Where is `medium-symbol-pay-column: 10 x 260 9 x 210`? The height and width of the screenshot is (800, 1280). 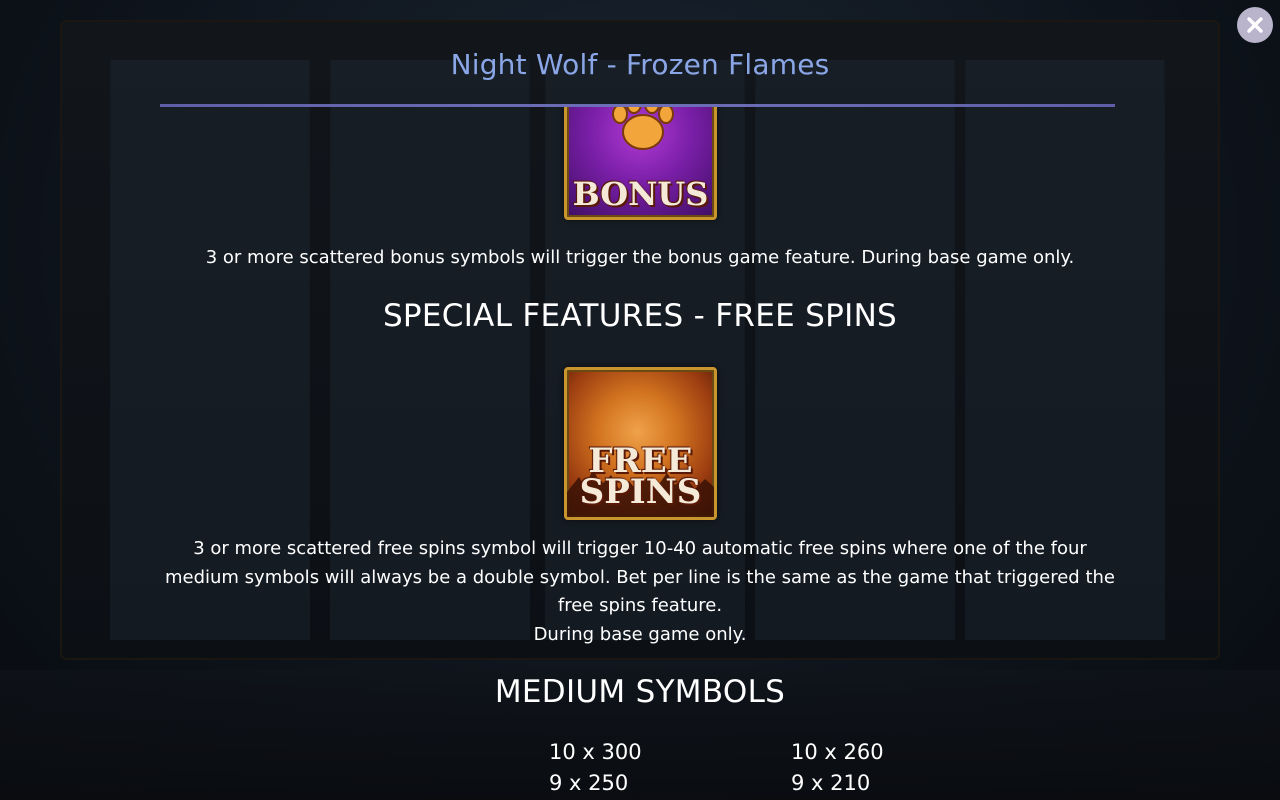 medium-symbol-pay-column: 10 x 260 9 x 210 is located at coordinates (837, 768).